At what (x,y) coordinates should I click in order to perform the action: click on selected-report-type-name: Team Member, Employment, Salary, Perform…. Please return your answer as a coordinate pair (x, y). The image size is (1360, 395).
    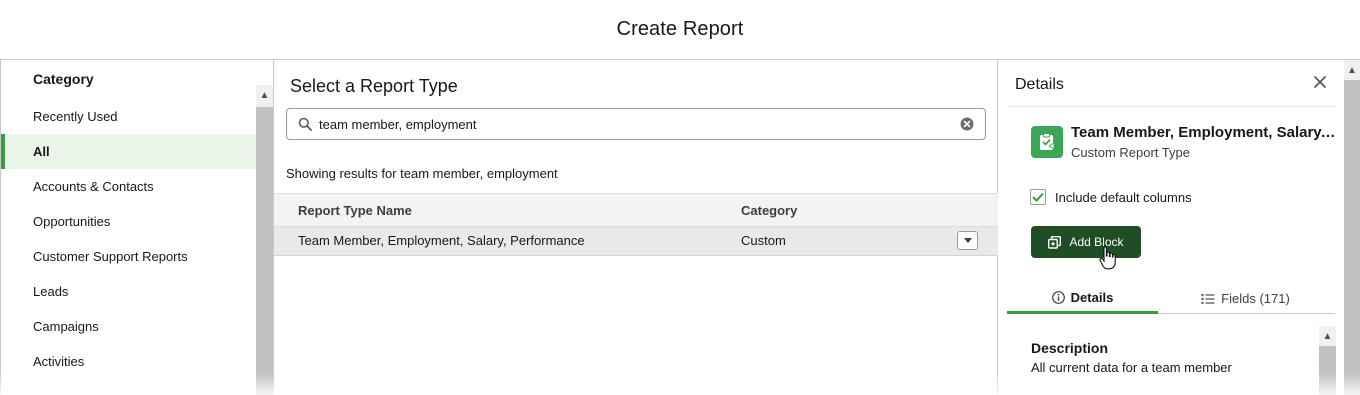
    Looking at the image, I should click on (1204, 132).